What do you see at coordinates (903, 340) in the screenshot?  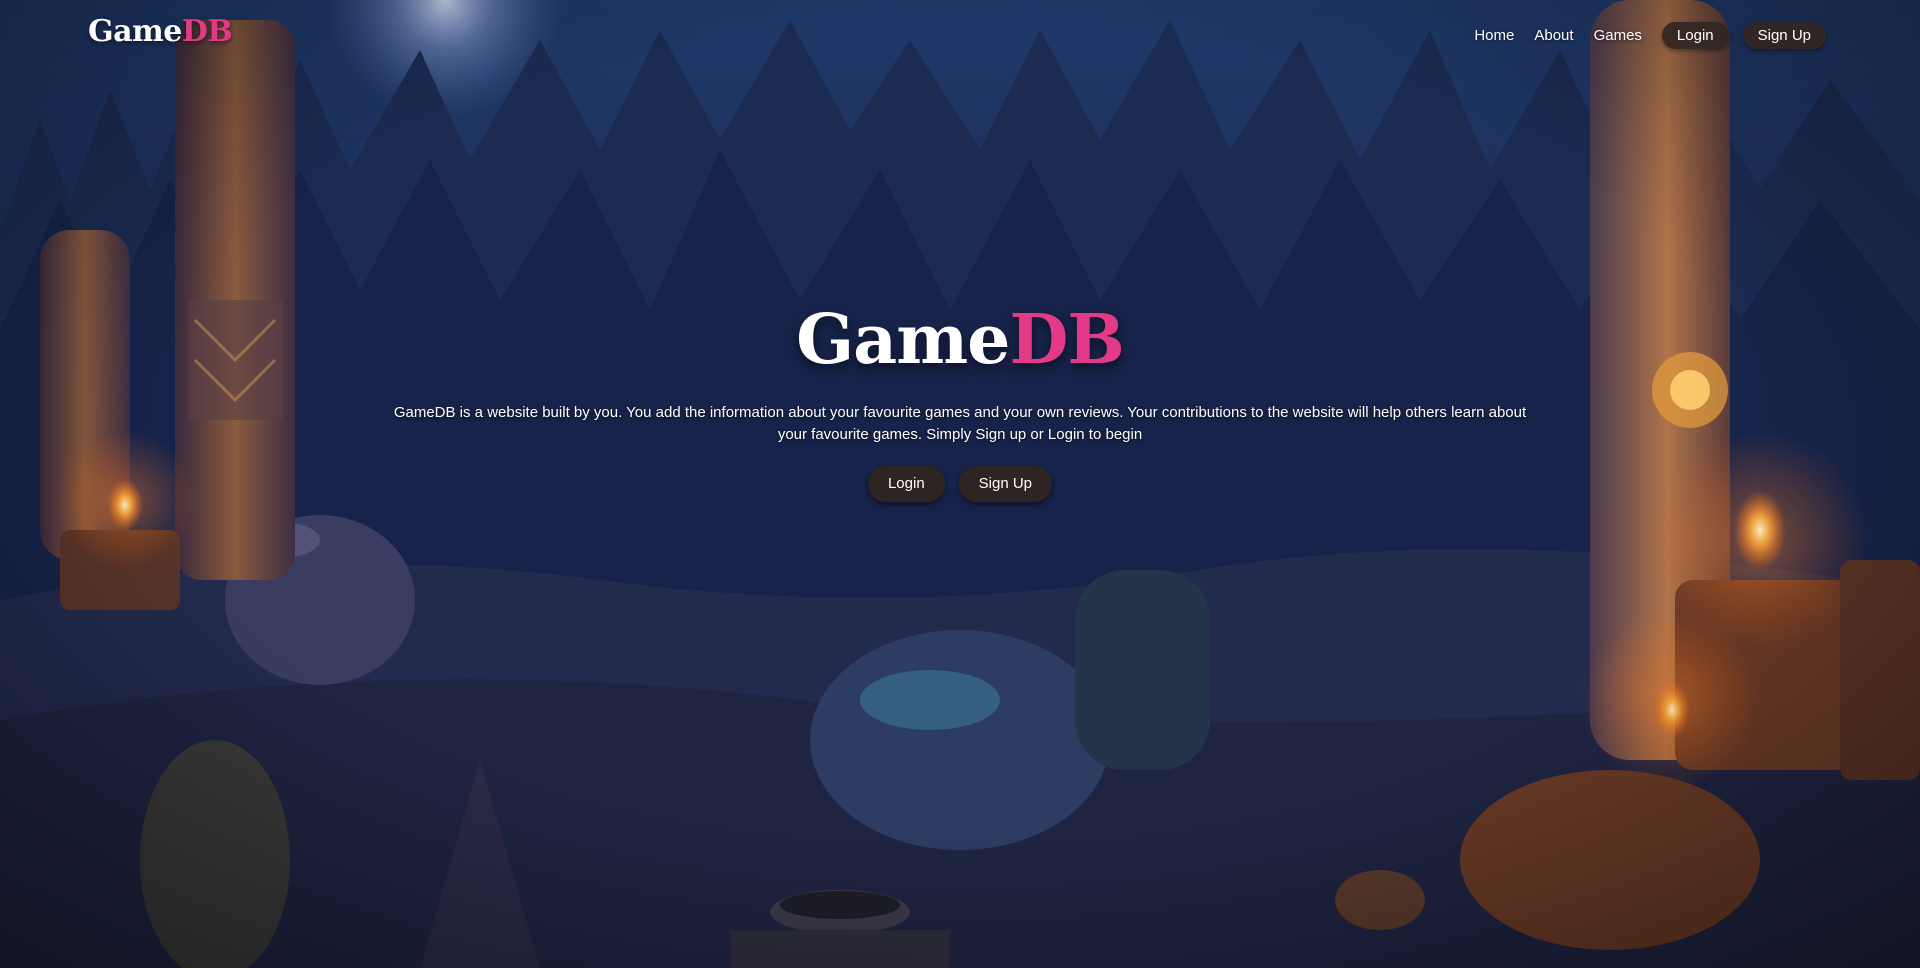 I see `hero-title-part1: Game` at bounding box center [903, 340].